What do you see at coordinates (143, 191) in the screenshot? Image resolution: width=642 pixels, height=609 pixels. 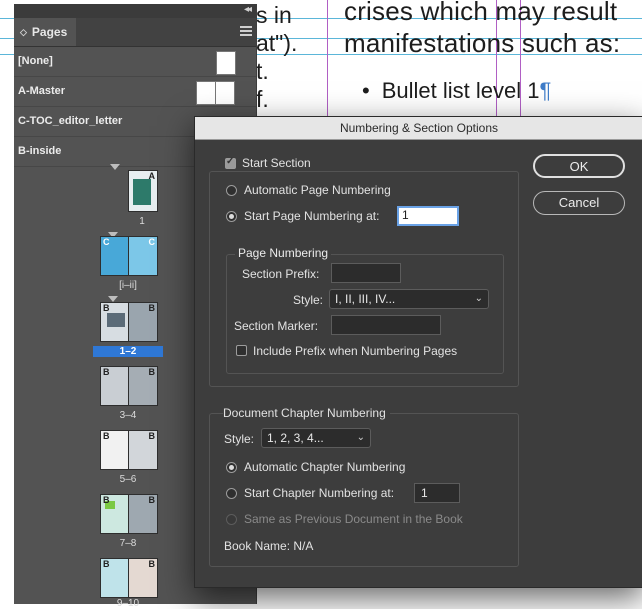 I see `page-thumbnail: A` at bounding box center [143, 191].